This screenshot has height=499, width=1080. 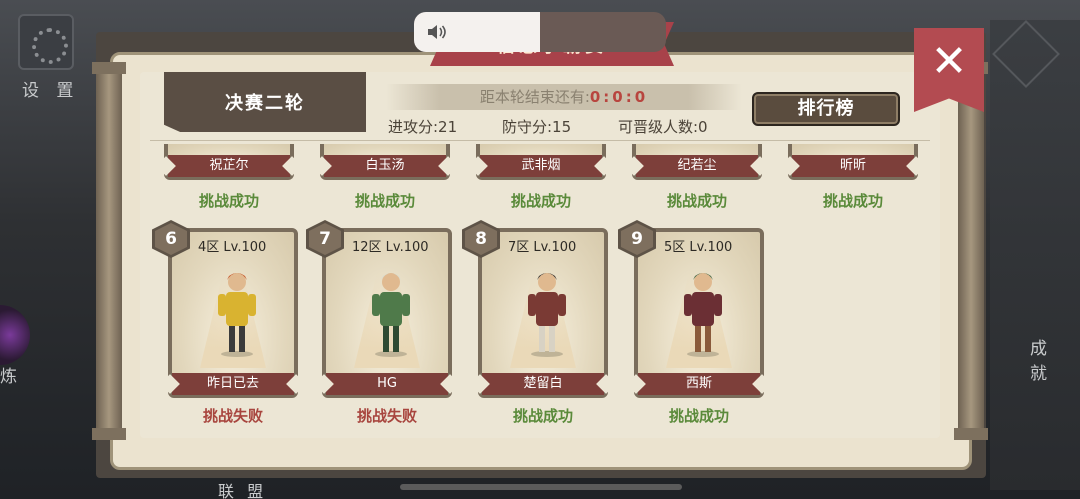 I want to click on attack-score: 进攻分:21, so click(x=423, y=127).